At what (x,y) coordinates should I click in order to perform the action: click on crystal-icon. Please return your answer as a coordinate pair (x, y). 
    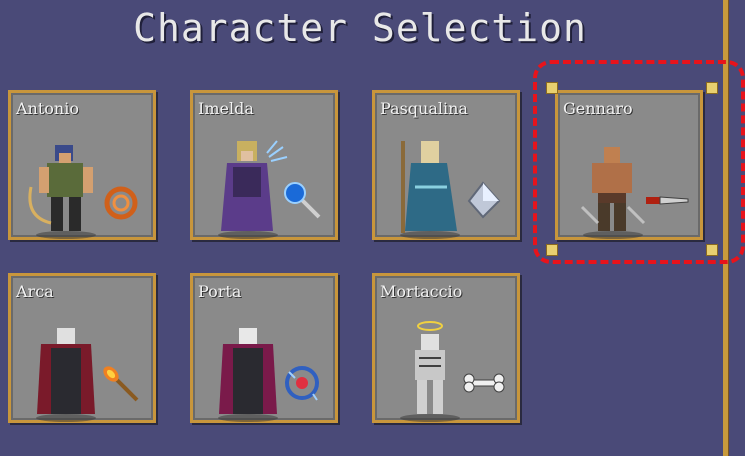
    Looking at the image, I should click on (484, 200).